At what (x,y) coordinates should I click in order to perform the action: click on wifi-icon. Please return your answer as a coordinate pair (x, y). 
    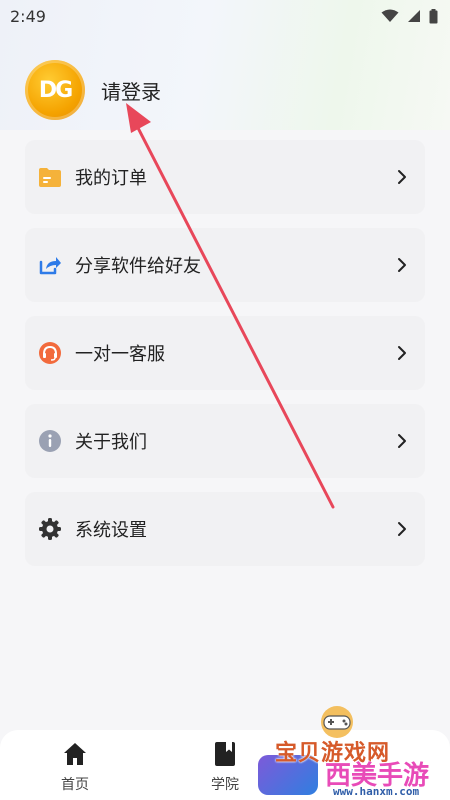
    Looking at the image, I should click on (390, 15).